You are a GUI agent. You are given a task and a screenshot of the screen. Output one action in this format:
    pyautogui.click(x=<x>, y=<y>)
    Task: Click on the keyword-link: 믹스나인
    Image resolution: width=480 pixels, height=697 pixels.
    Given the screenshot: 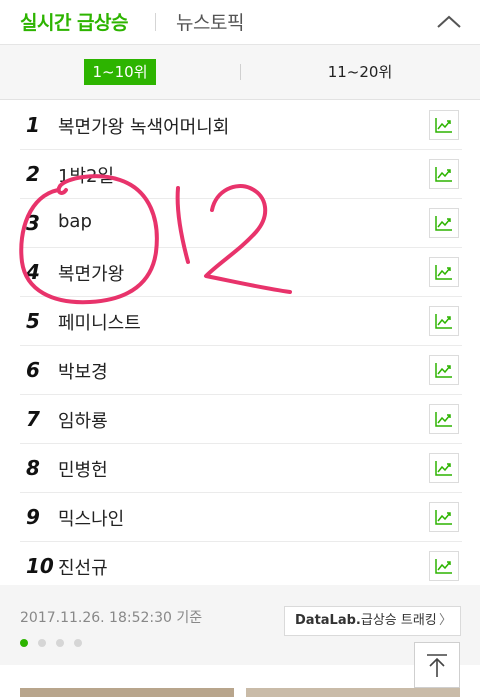 What is the action you would take?
    pyautogui.click(x=91, y=518)
    